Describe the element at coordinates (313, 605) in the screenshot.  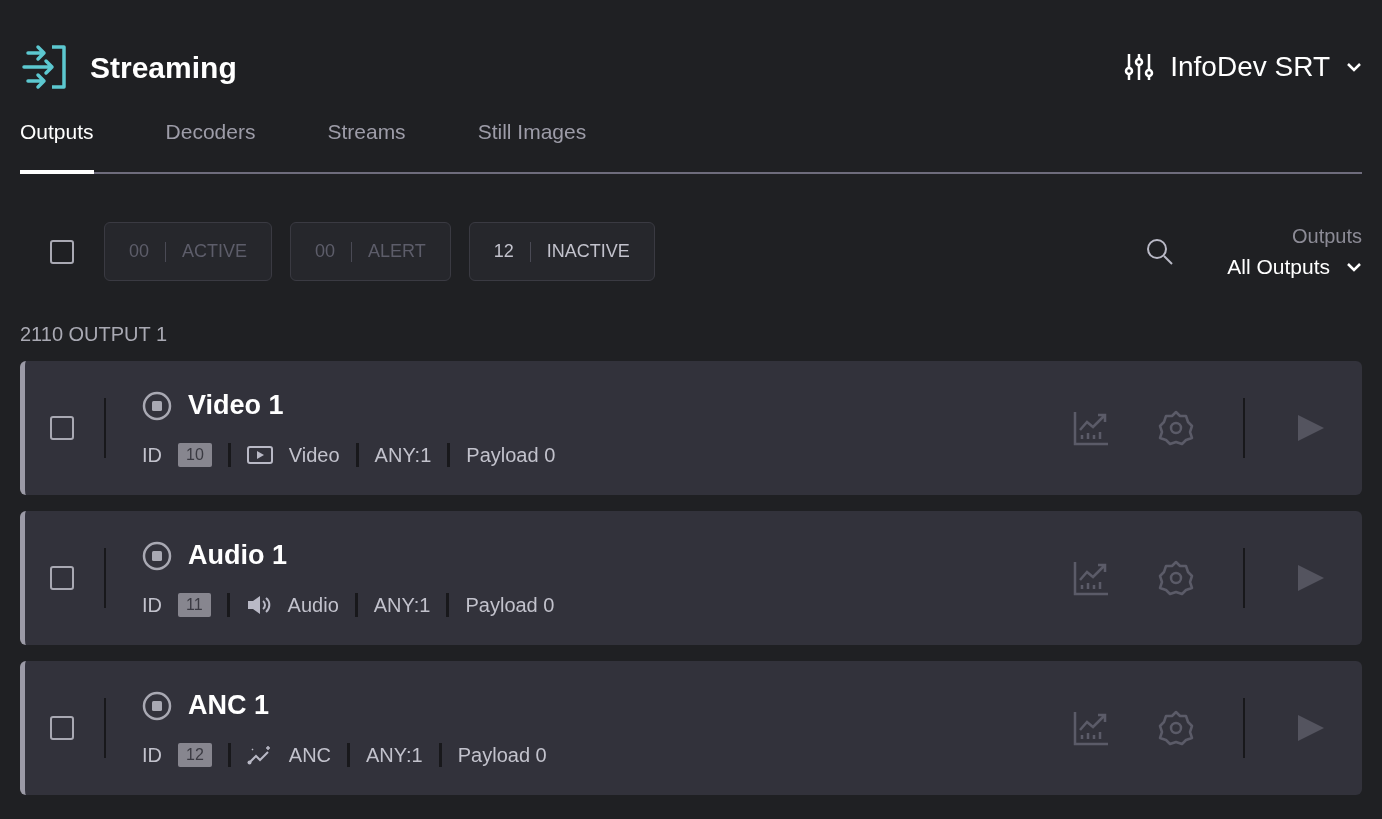
I see `output-type: Audio` at that location.